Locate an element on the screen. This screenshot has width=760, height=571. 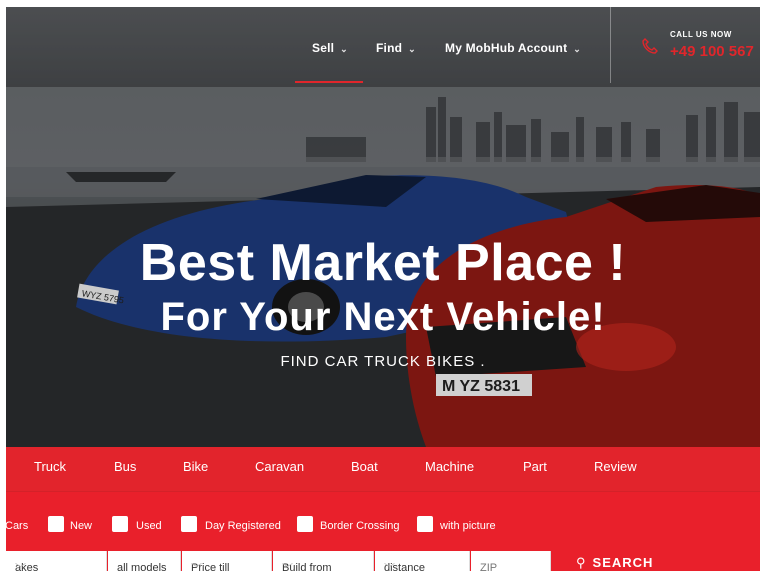
tab-bus: Bus is located at coordinates (125, 466).